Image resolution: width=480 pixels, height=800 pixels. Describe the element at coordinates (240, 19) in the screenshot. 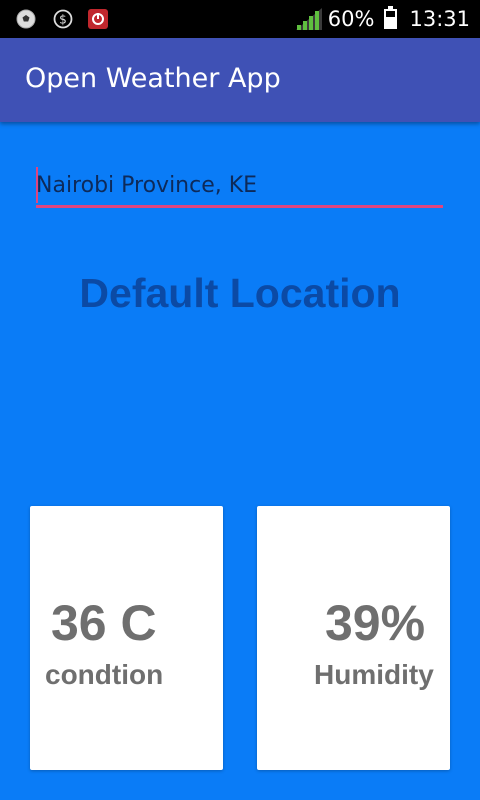

I see `status-bar: $ 60% 13:31` at that location.